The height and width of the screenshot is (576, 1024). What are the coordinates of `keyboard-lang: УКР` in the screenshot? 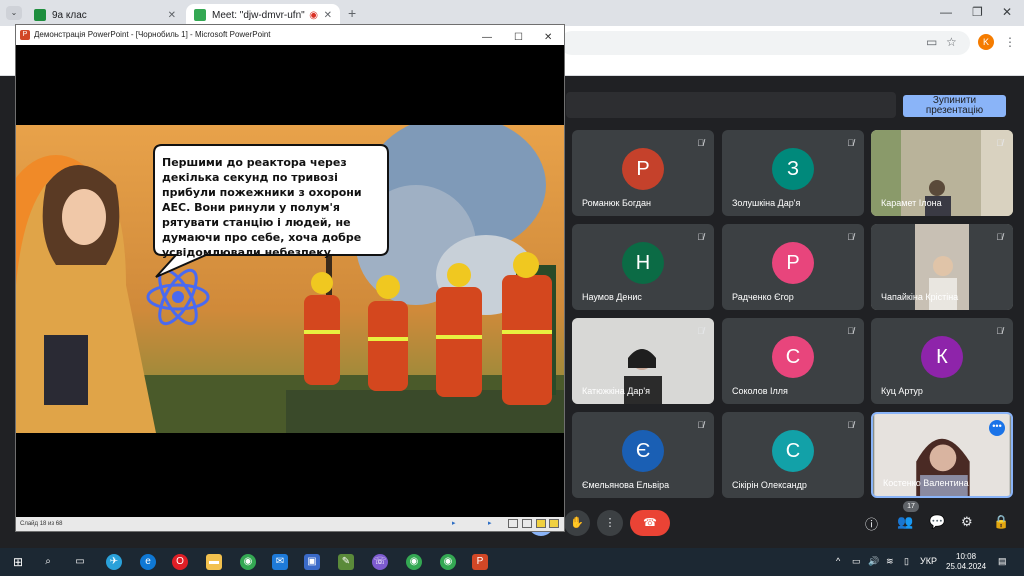 It's located at (928, 561).